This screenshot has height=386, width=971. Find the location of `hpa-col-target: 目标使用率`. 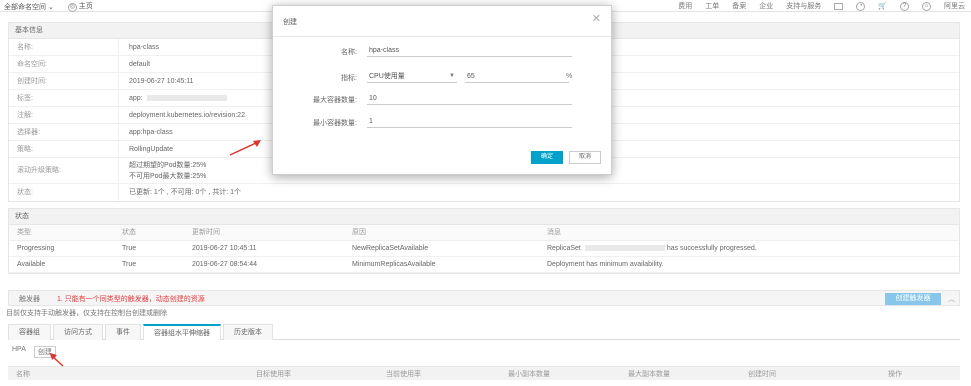

hpa-col-target: 目标使用率 is located at coordinates (273, 374).